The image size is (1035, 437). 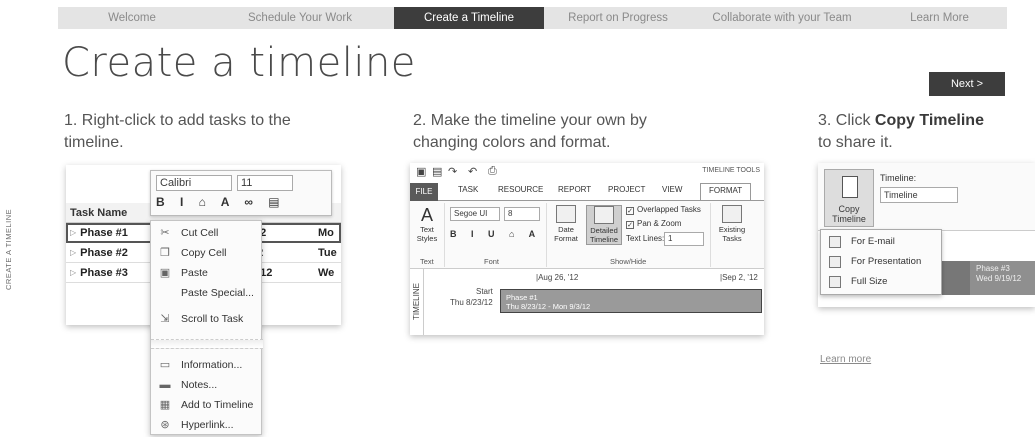 What do you see at coordinates (739, 277) in the screenshot?
I see `timeline-date-2: |Sep 2, '12` at bounding box center [739, 277].